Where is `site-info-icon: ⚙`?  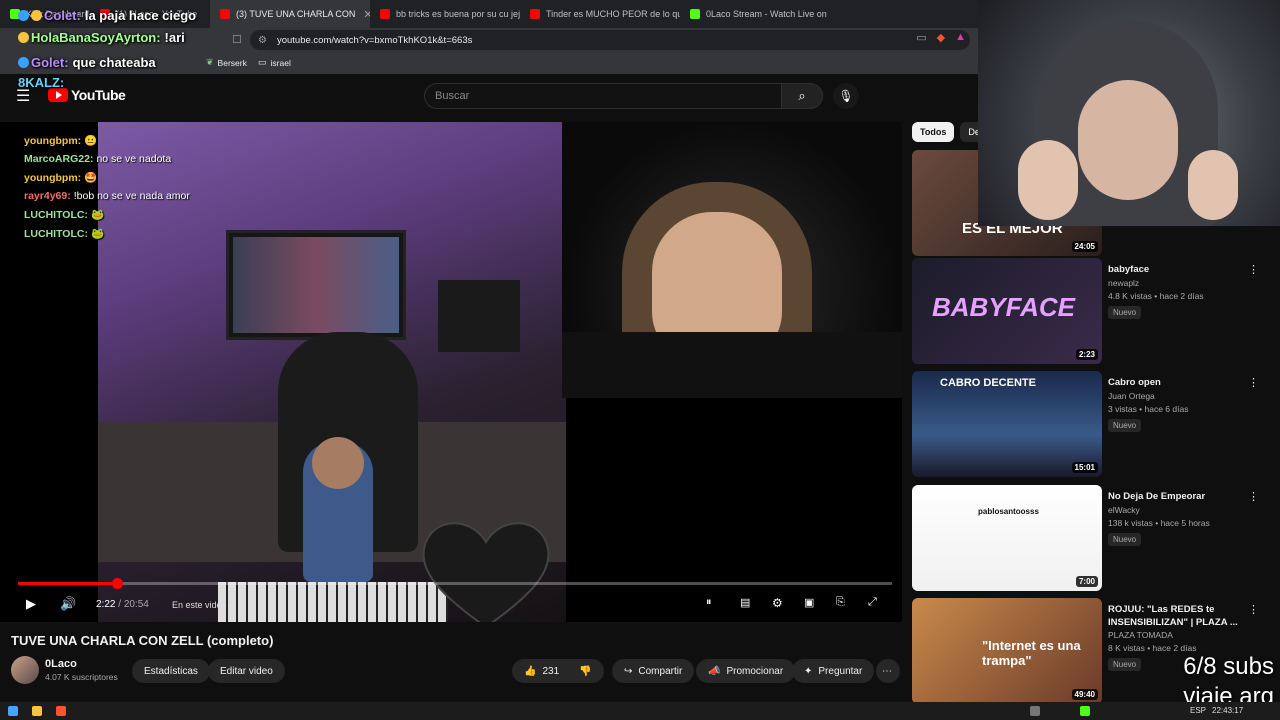
site-info-icon: ⚙ is located at coordinates (262, 40).